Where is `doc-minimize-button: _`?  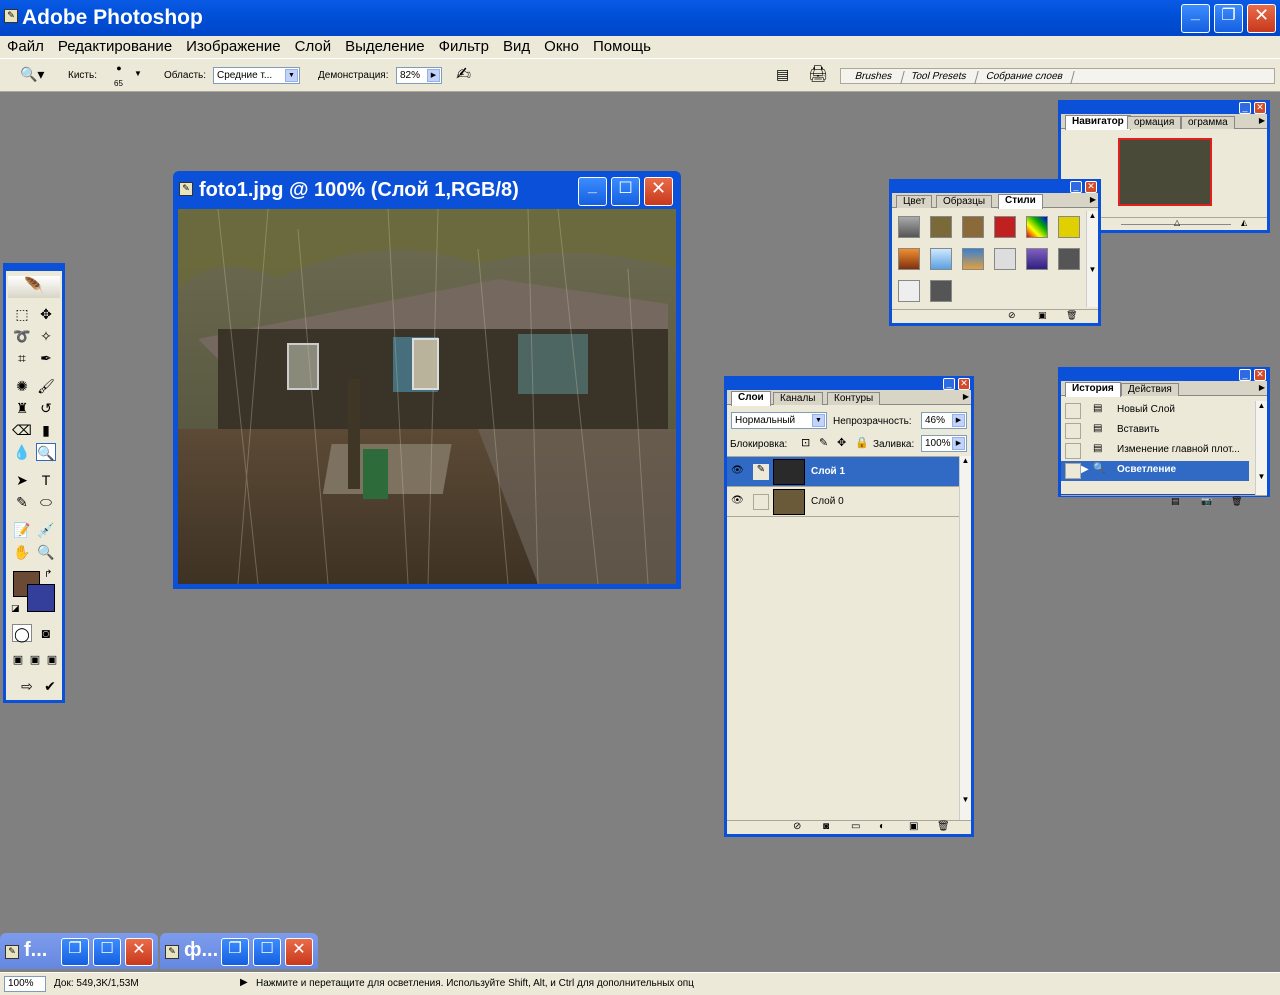 doc-minimize-button: _ is located at coordinates (592, 191).